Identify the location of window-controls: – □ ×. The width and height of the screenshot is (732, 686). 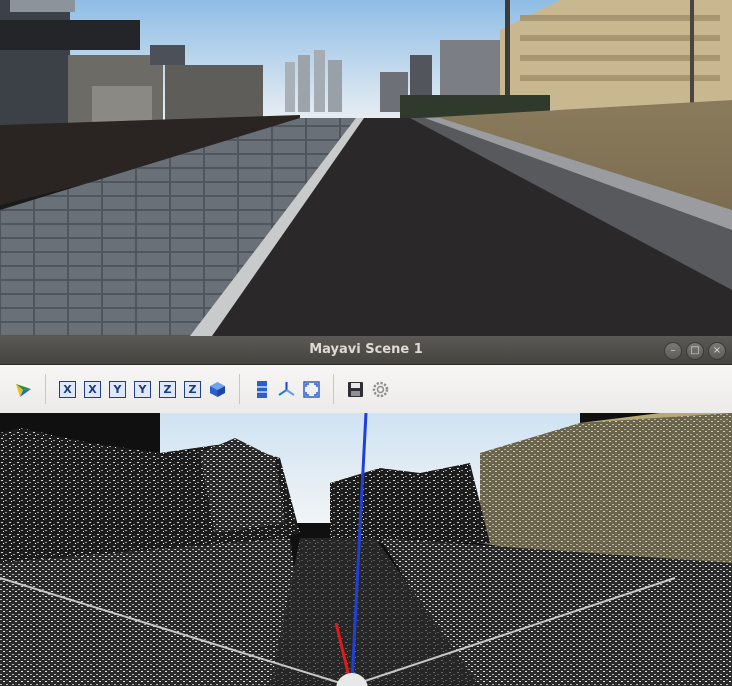
(695, 351).